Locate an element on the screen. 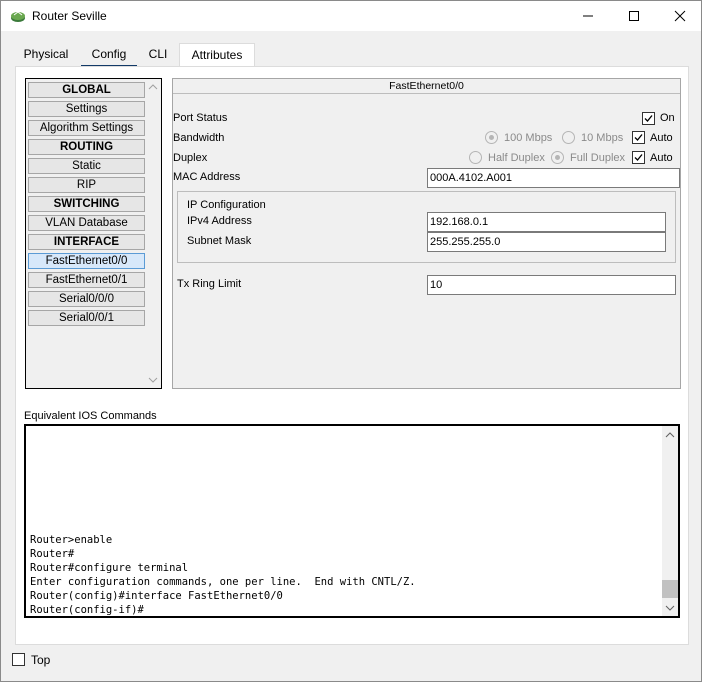 The image size is (702, 682). sidebar-item-algorithm: Algorithm Settings is located at coordinates (86, 128).